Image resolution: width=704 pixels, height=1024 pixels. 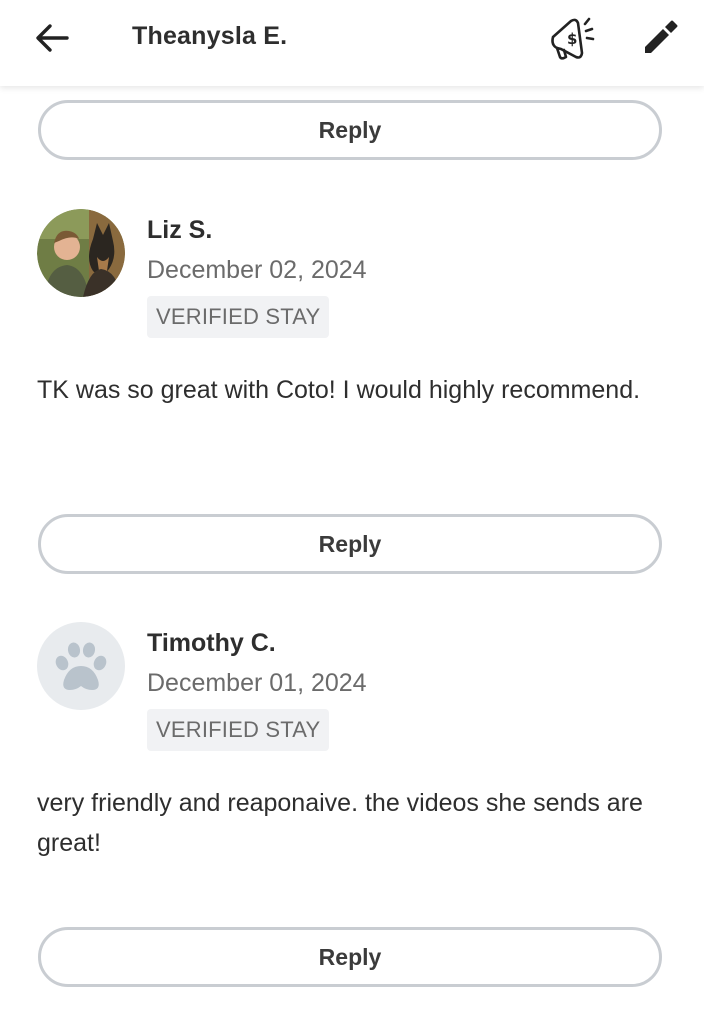 I want to click on promote-button: $, so click(x=572, y=38).